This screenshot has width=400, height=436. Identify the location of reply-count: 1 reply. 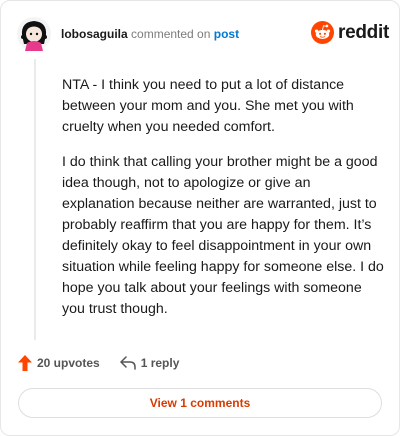
(160, 363).